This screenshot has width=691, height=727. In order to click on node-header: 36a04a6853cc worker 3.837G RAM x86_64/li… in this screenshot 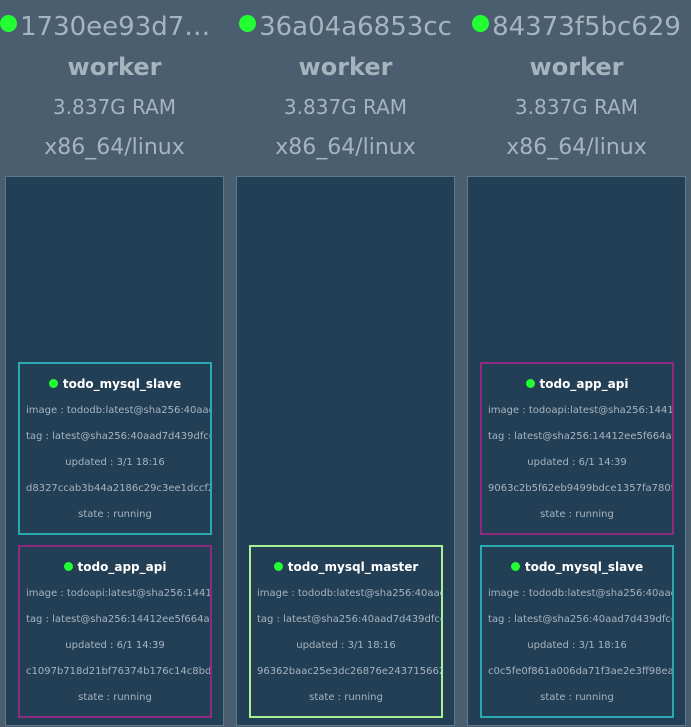, I will do `click(345, 88)`.